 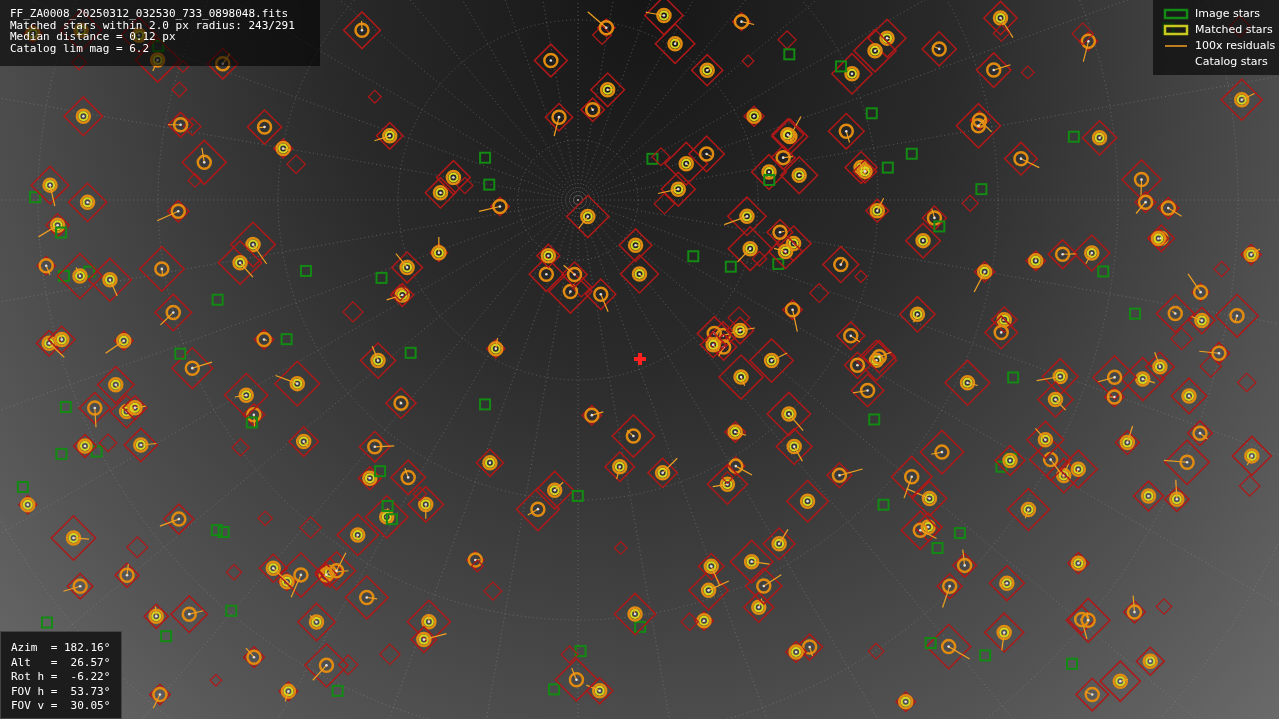 I want to click on pointing-text: FOV h = 53.73°, so click(x=61, y=691).